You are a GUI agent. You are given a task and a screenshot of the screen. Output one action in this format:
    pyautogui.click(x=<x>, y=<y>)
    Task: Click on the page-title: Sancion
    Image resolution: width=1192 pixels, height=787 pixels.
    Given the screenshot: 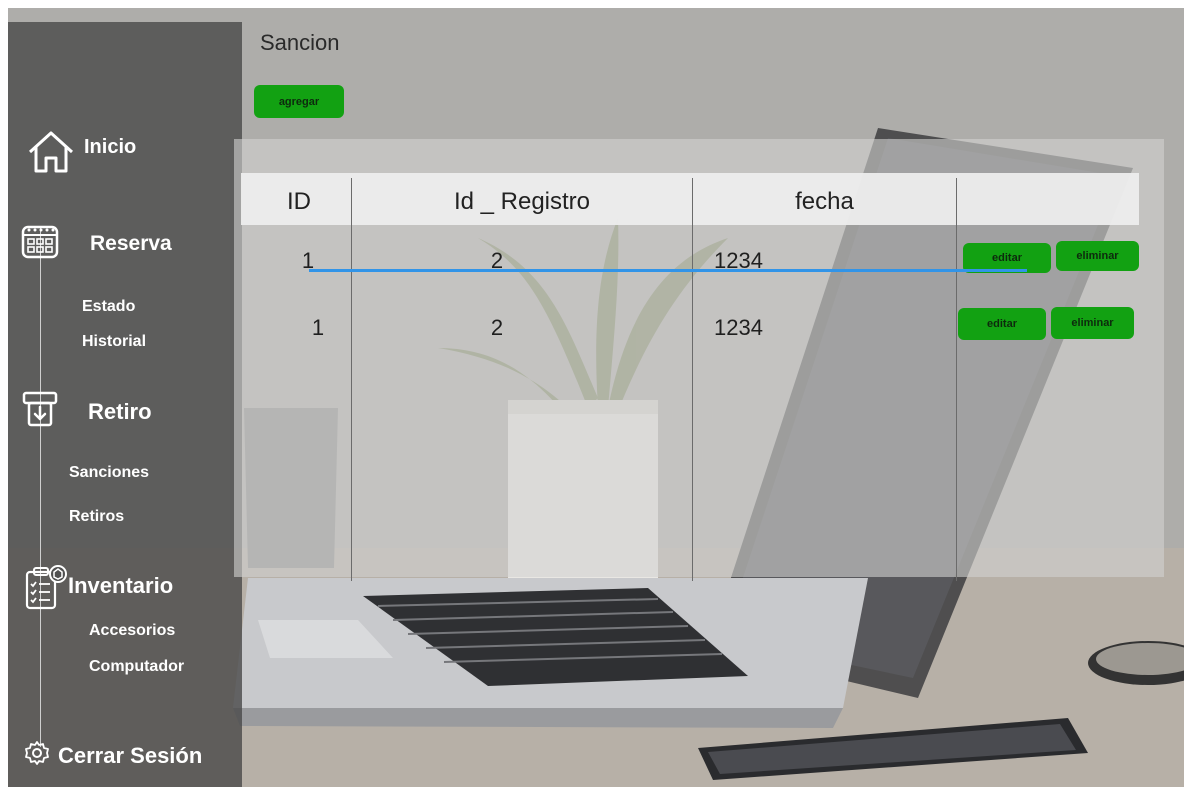 What is the action you would take?
    pyautogui.click(x=300, y=42)
    